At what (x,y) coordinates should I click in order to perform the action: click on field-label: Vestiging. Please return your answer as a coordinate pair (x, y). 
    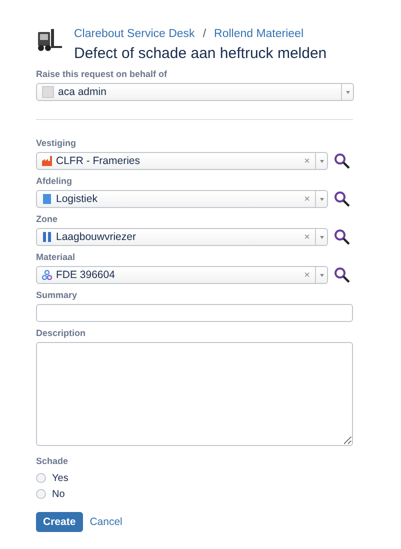
    Looking at the image, I should click on (57, 143).